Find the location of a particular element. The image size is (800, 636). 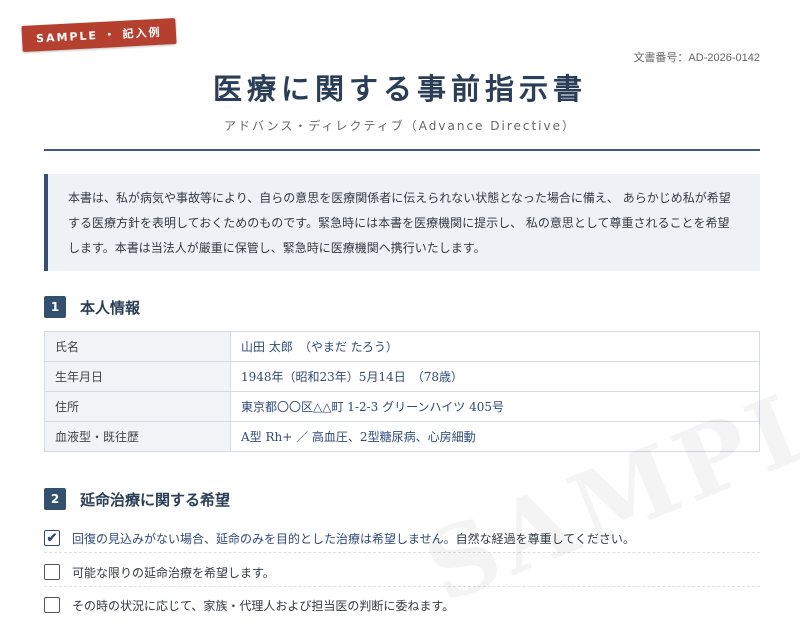

section-title: 本人情報 is located at coordinates (110, 307).